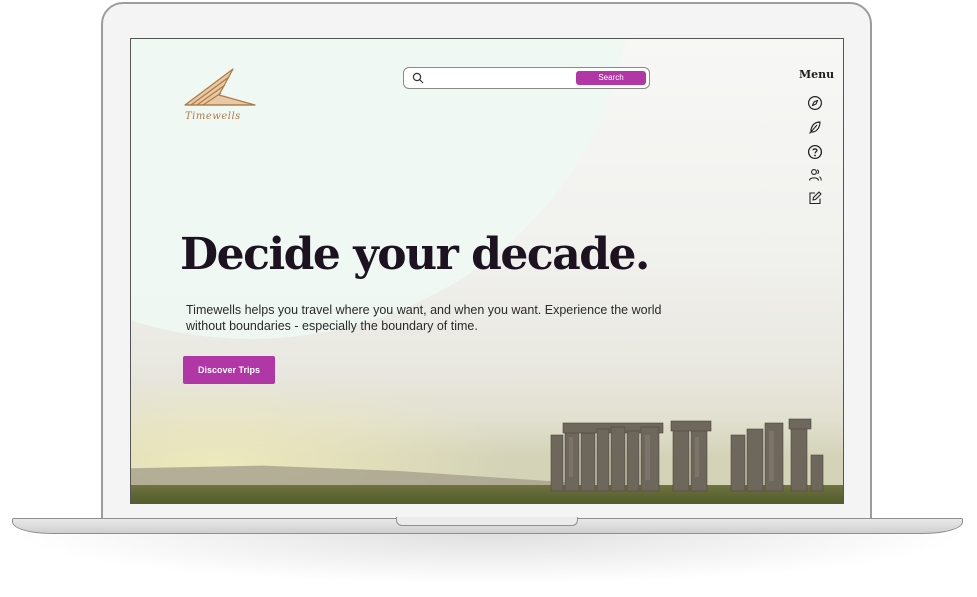  What do you see at coordinates (816, 74) in the screenshot?
I see `menu-label: Menu` at bounding box center [816, 74].